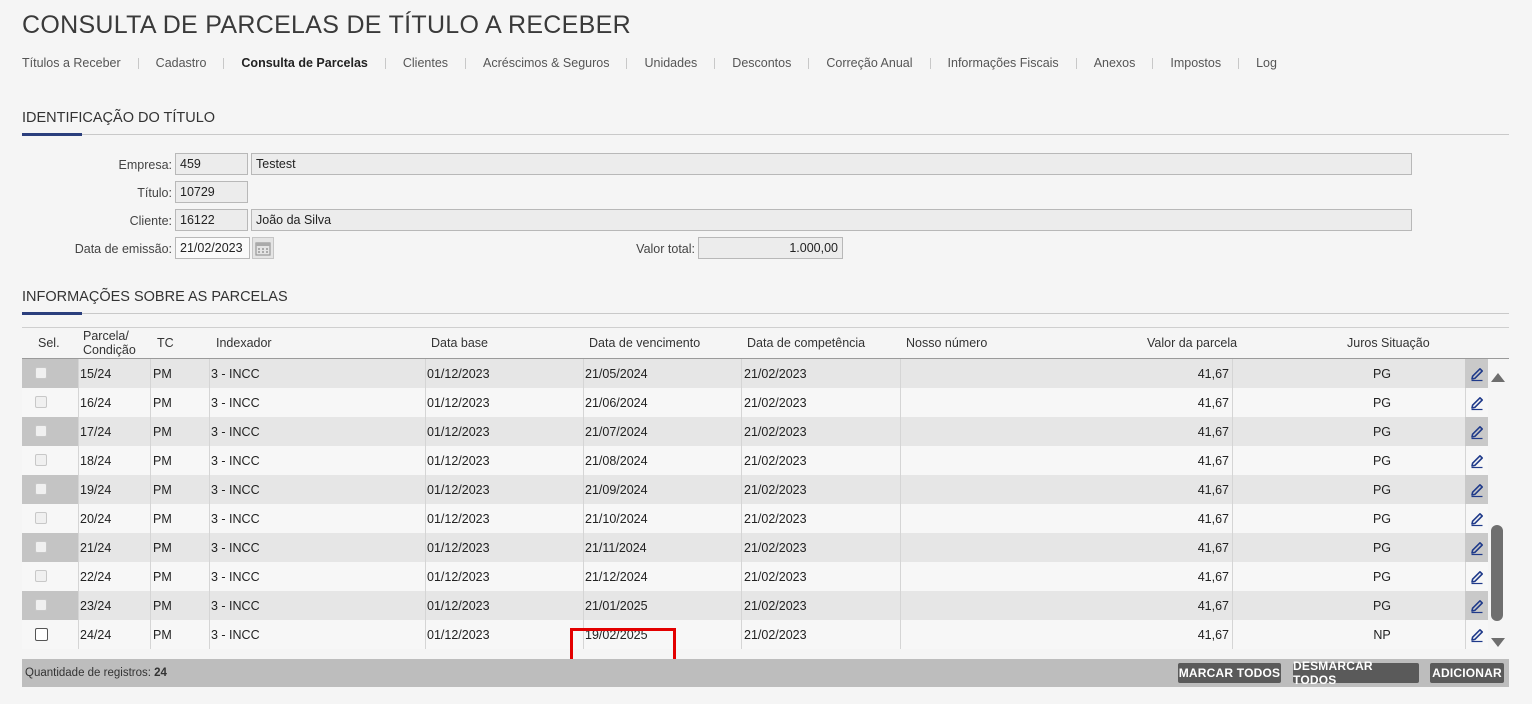 This screenshot has width=1532, height=704. Describe the element at coordinates (459, 343) in the screenshot. I see `col-header-data-base: Data base` at that location.